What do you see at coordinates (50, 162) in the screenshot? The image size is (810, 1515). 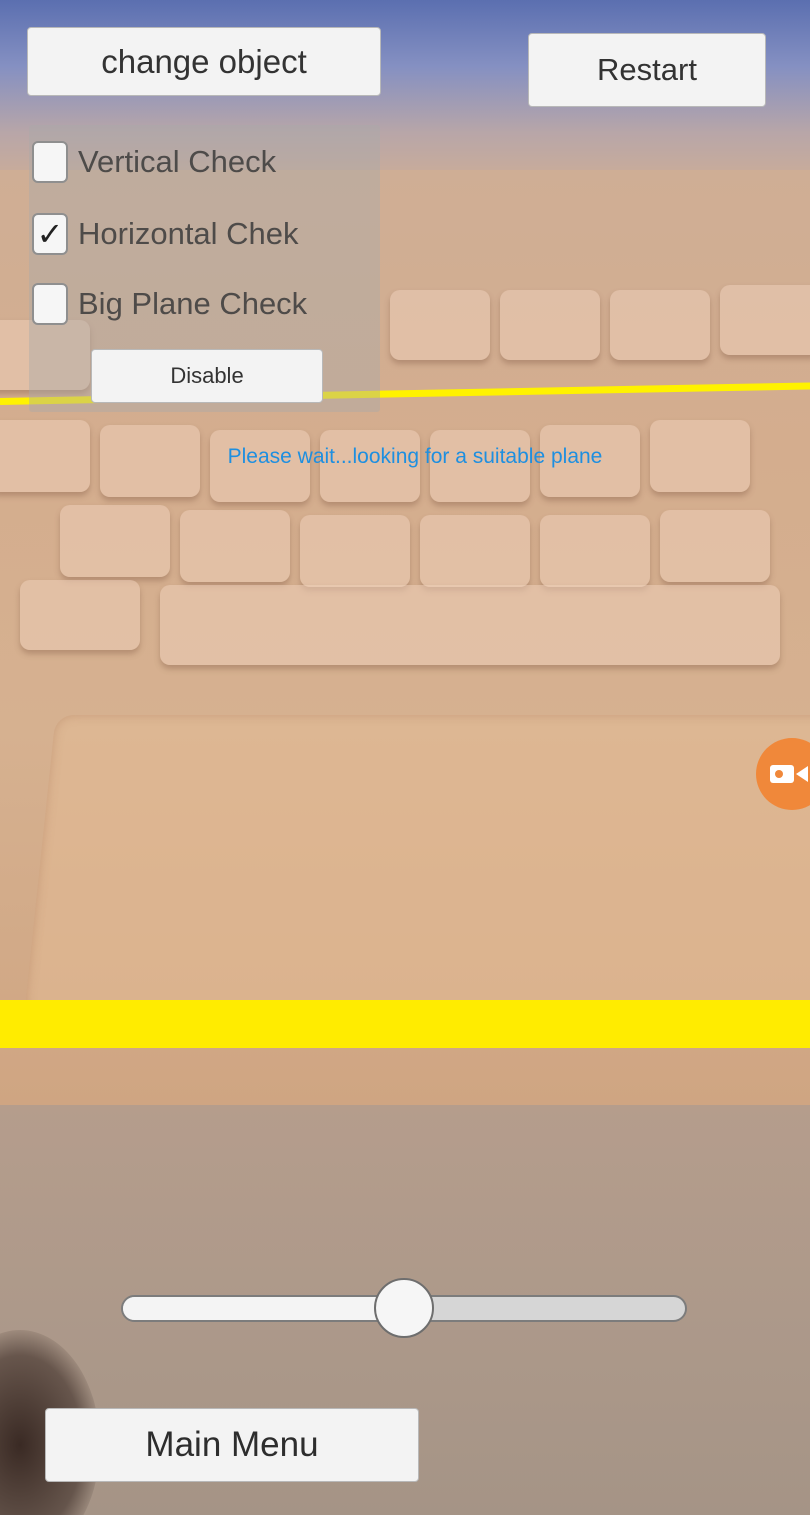 I see `vertical-check-checkbox` at bounding box center [50, 162].